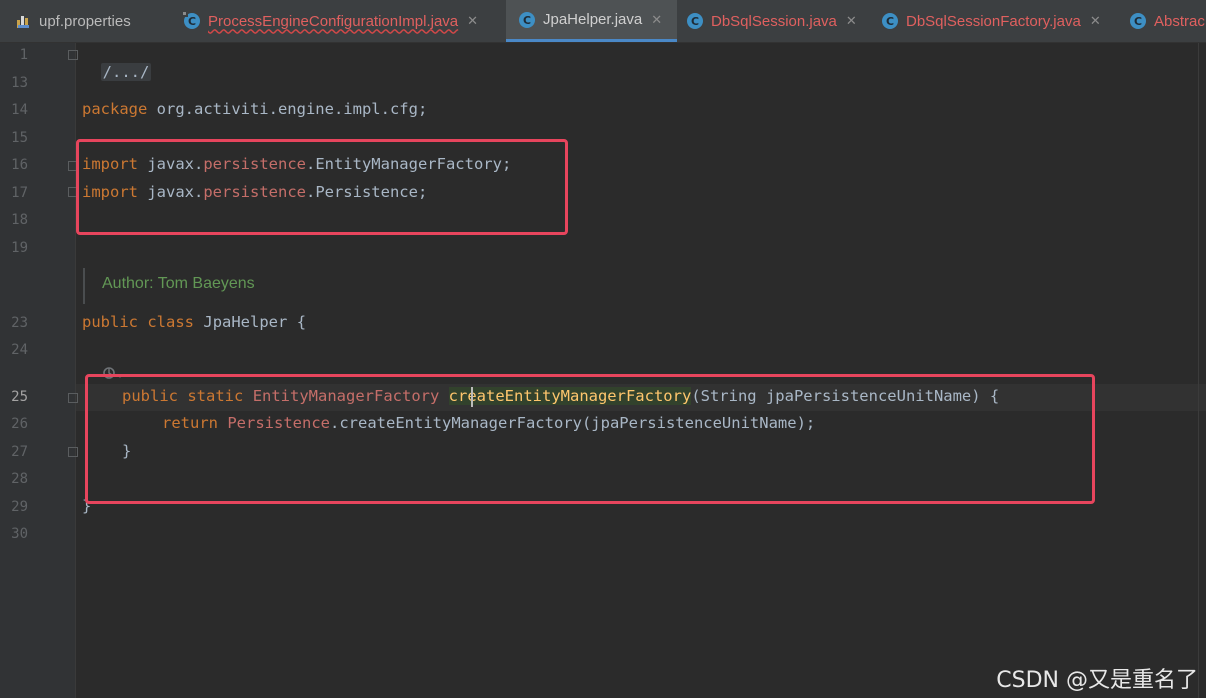  Describe the element at coordinates (1198, 370) in the screenshot. I see `right-margin-guide` at that location.